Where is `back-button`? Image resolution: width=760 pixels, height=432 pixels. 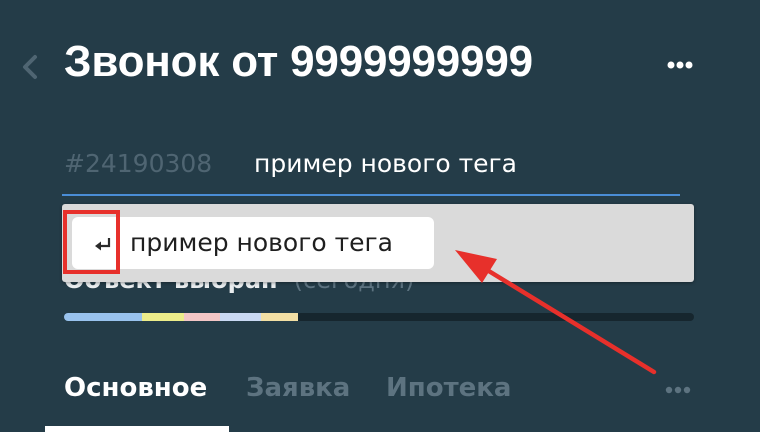
back-button is located at coordinates (31, 67).